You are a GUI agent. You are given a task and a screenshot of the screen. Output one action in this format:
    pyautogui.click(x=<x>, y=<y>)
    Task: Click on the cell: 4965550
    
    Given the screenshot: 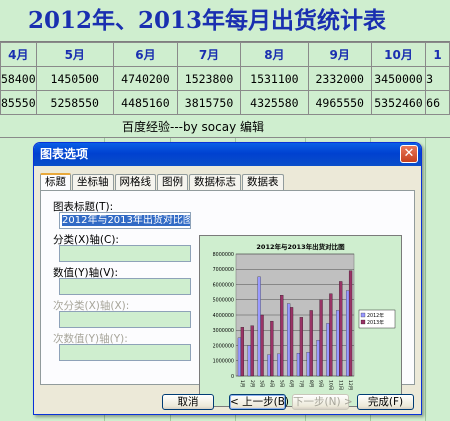 What is the action you would take?
    pyautogui.click(x=339, y=102)
    